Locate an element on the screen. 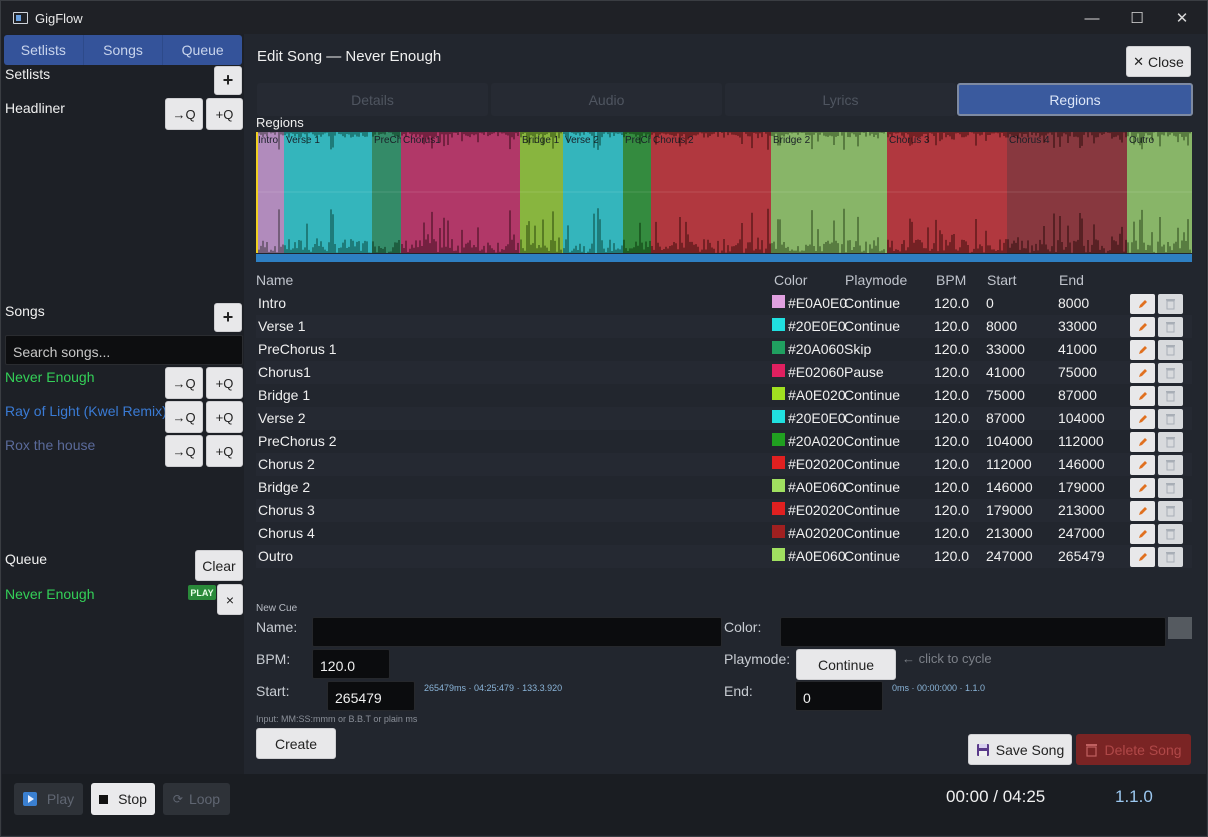 The image size is (1208, 837). minimize-button: — is located at coordinates (1092, 18).